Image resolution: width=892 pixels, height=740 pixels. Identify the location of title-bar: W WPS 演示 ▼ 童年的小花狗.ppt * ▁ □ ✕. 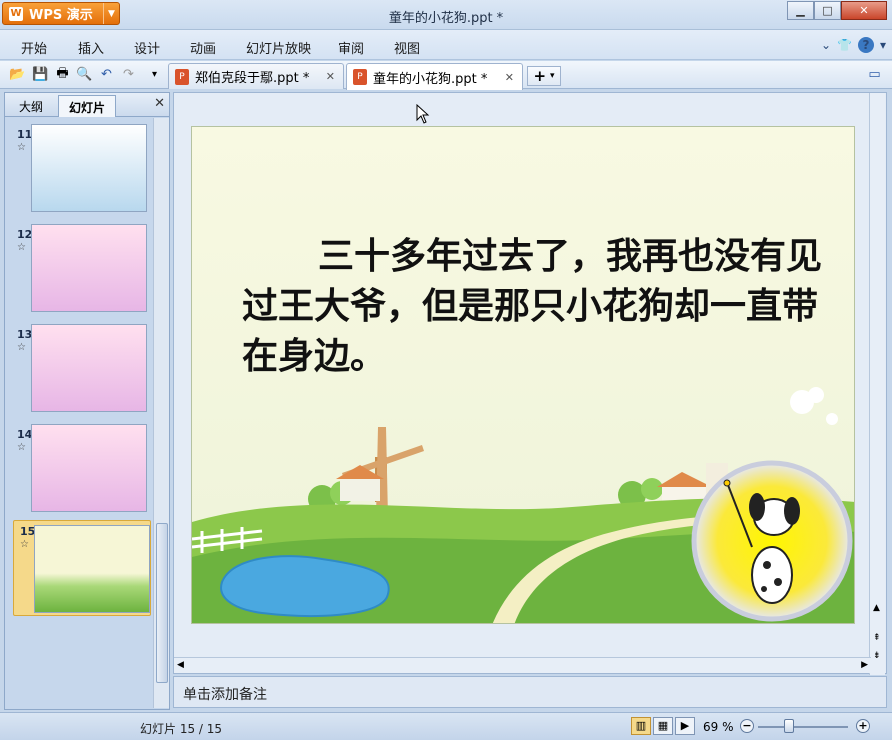
(446, 15).